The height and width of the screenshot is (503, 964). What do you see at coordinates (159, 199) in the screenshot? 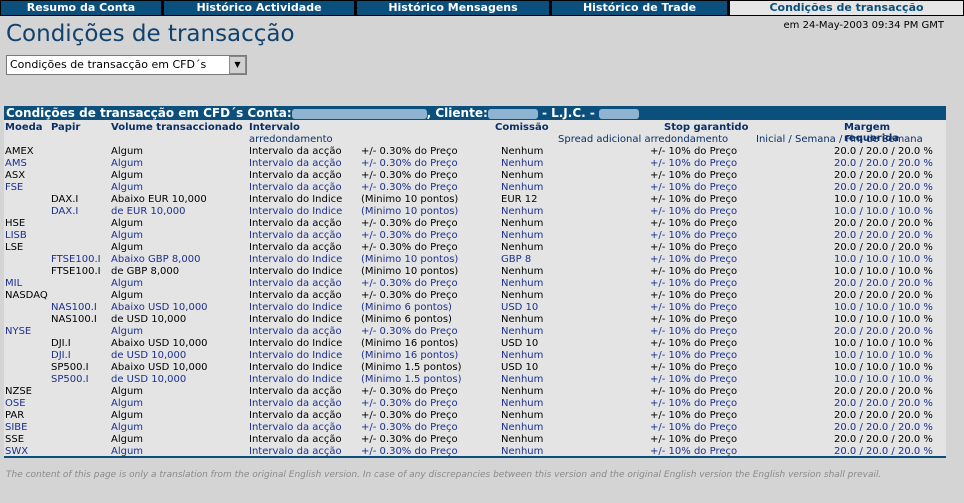
I see `cell-volume: Abaixo EUR 10,000` at bounding box center [159, 199].